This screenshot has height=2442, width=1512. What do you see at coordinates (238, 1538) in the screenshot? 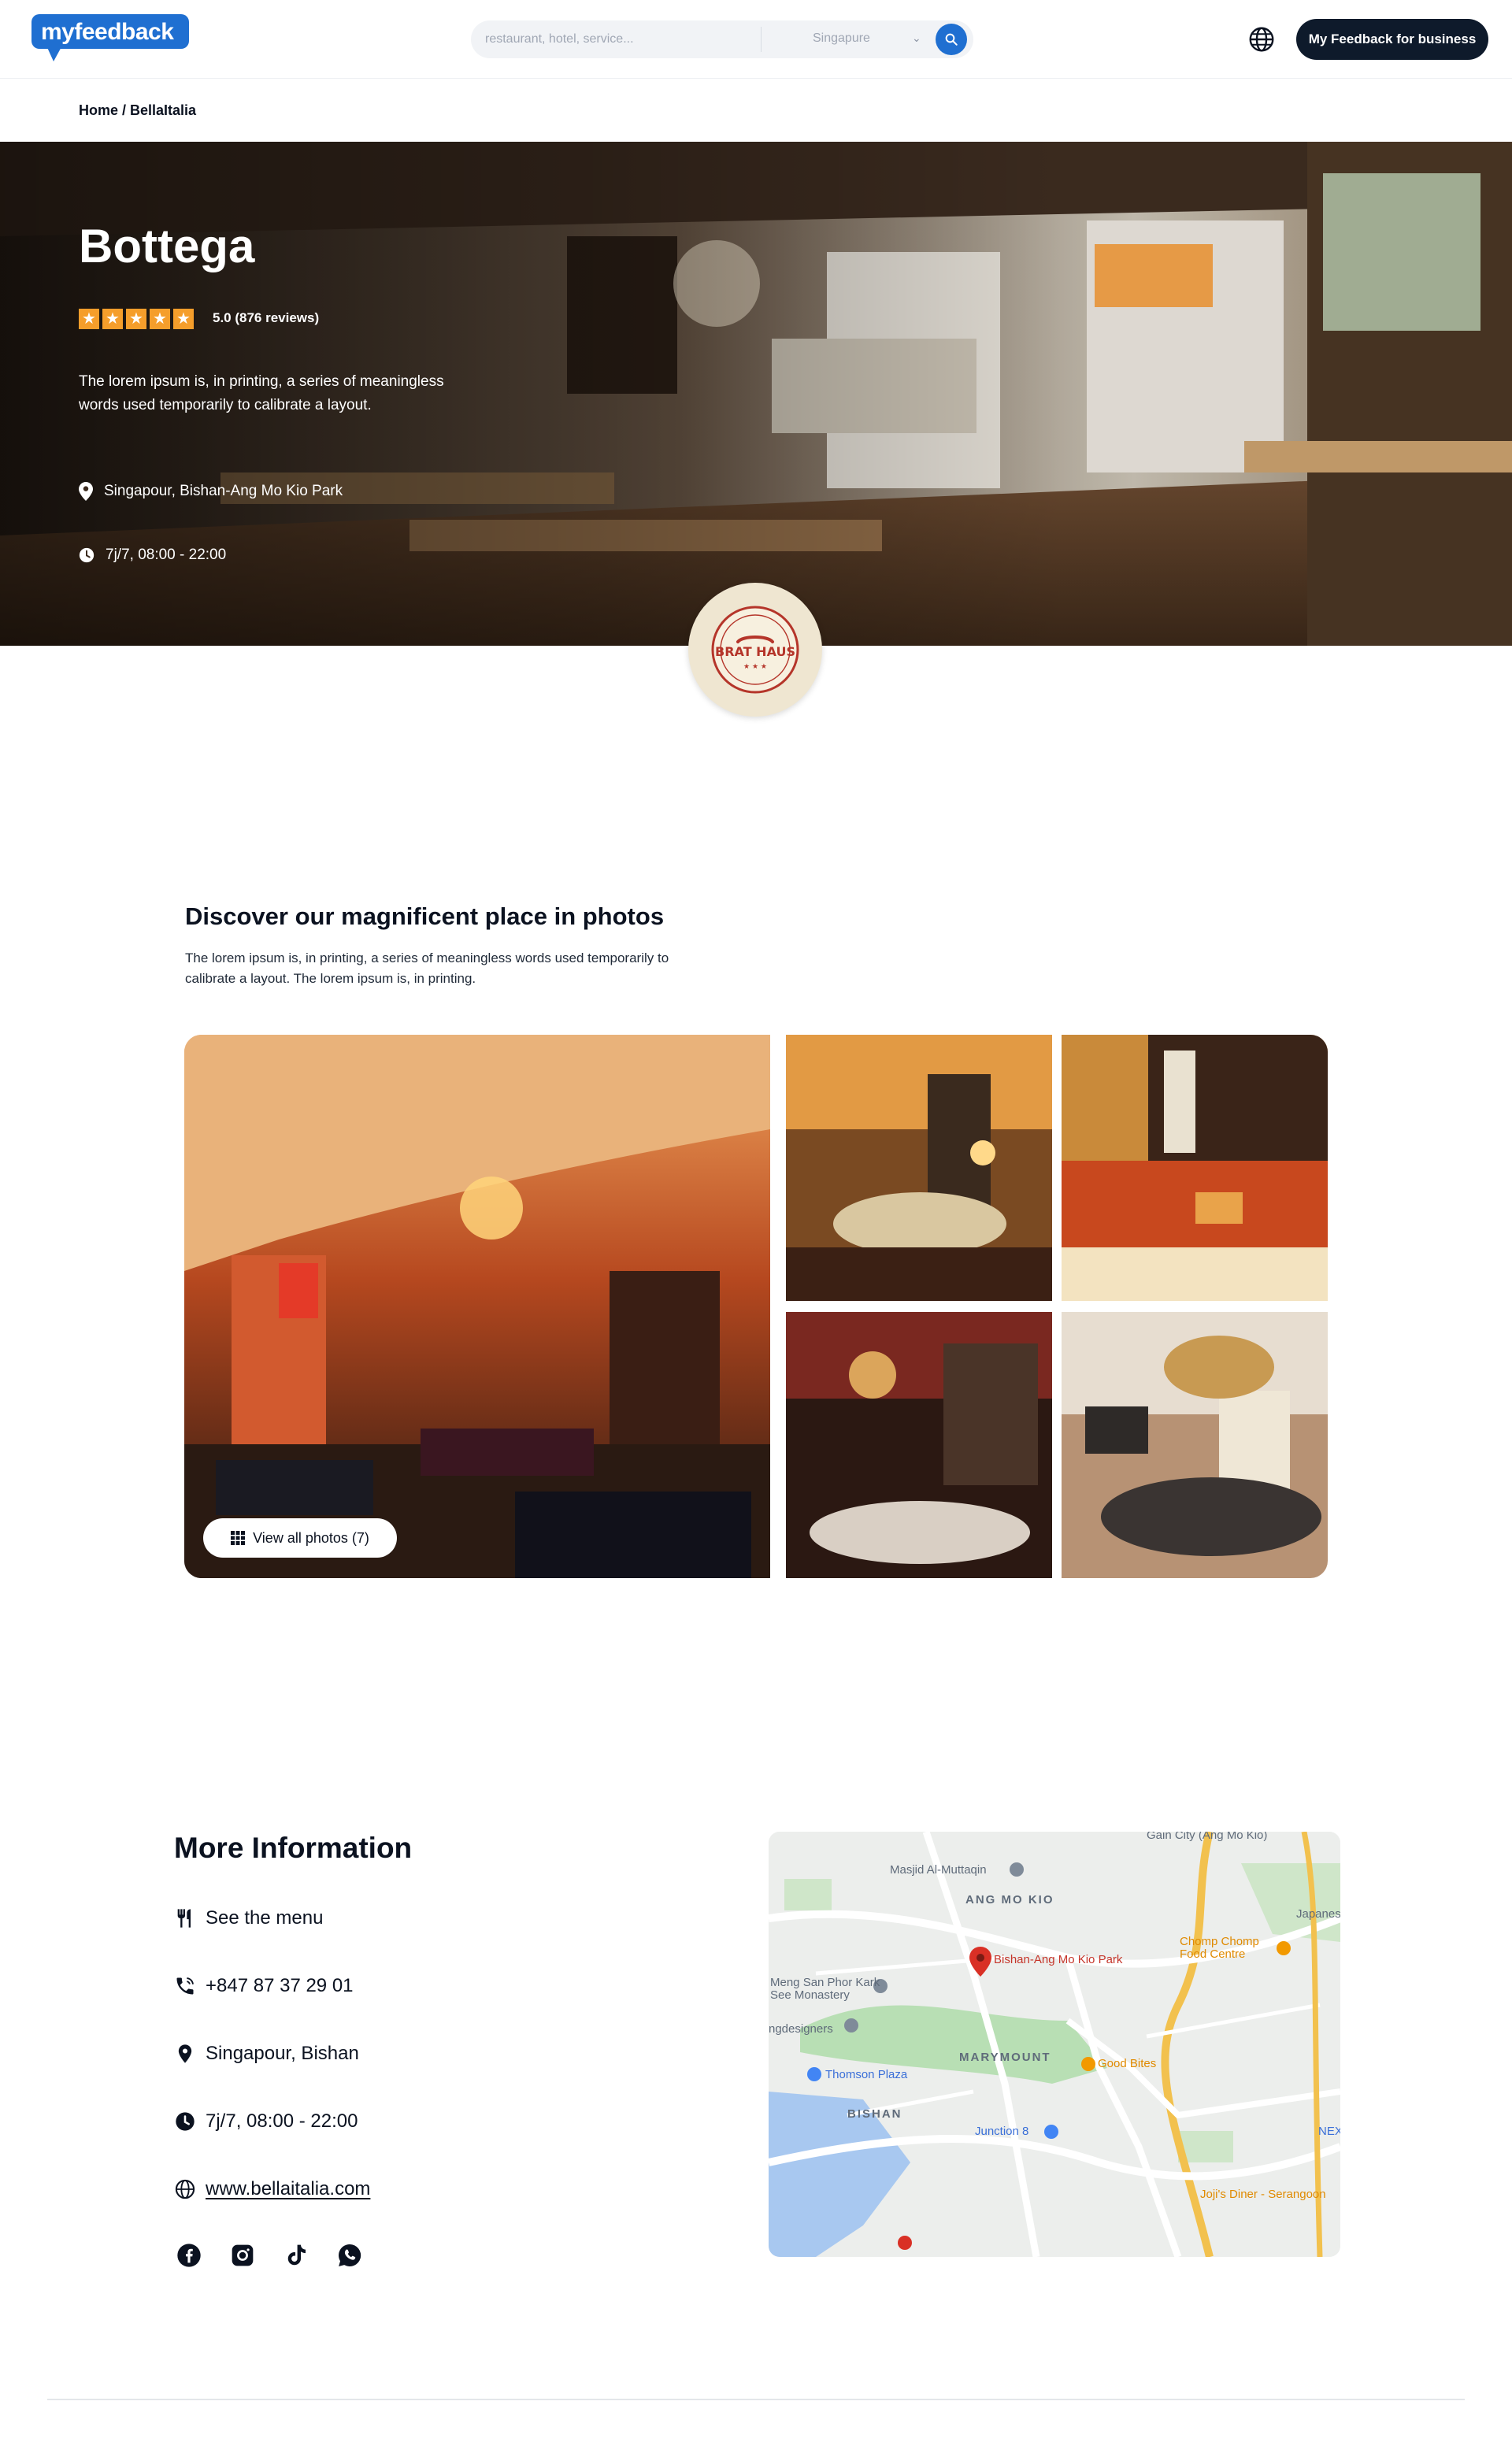
I see `grid-icon` at bounding box center [238, 1538].